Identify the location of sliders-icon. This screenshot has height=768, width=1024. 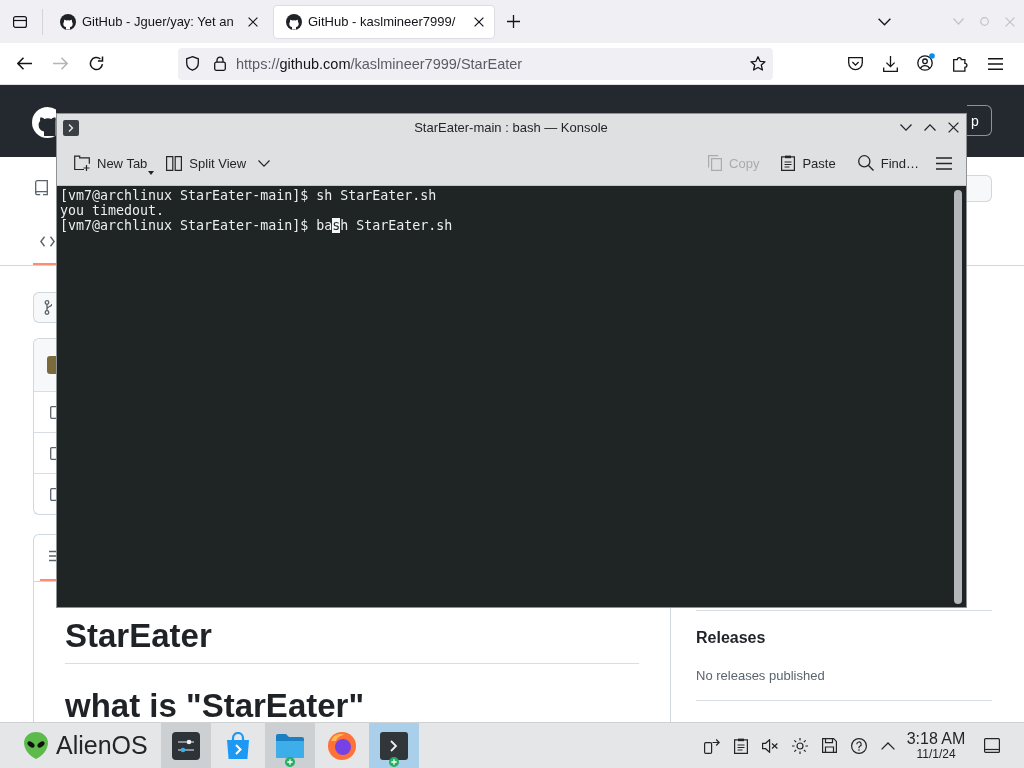
(185, 745).